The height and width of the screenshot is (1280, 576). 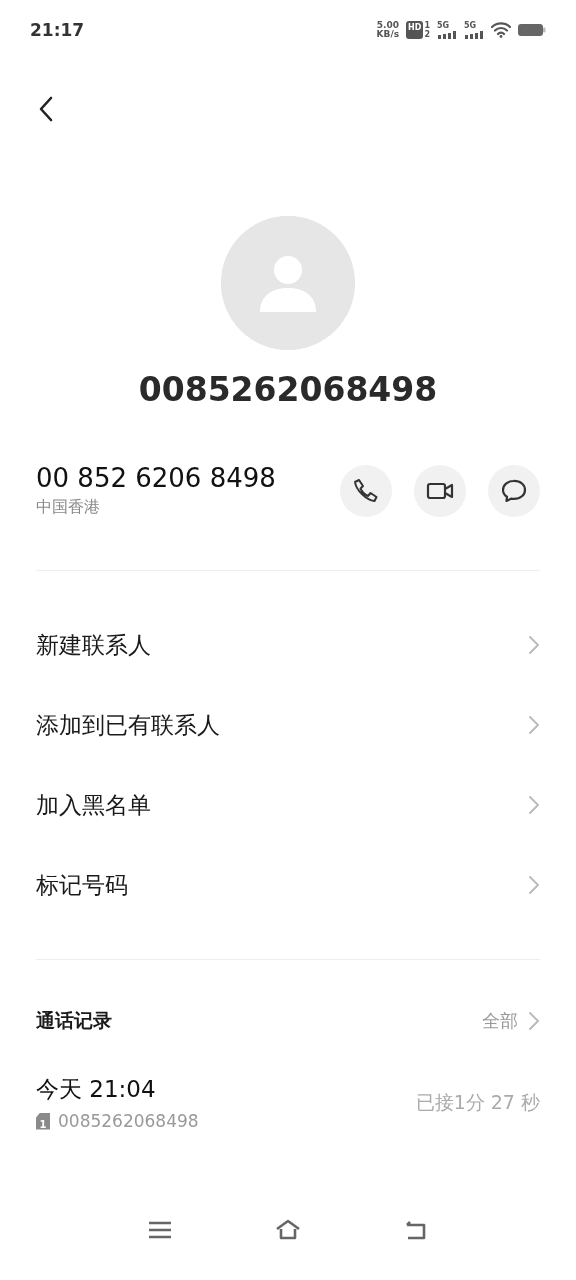 What do you see at coordinates (96, 1089) in the screenshot?
I see `call-time: 今天 21:04` at bounding box center [96, 1089].